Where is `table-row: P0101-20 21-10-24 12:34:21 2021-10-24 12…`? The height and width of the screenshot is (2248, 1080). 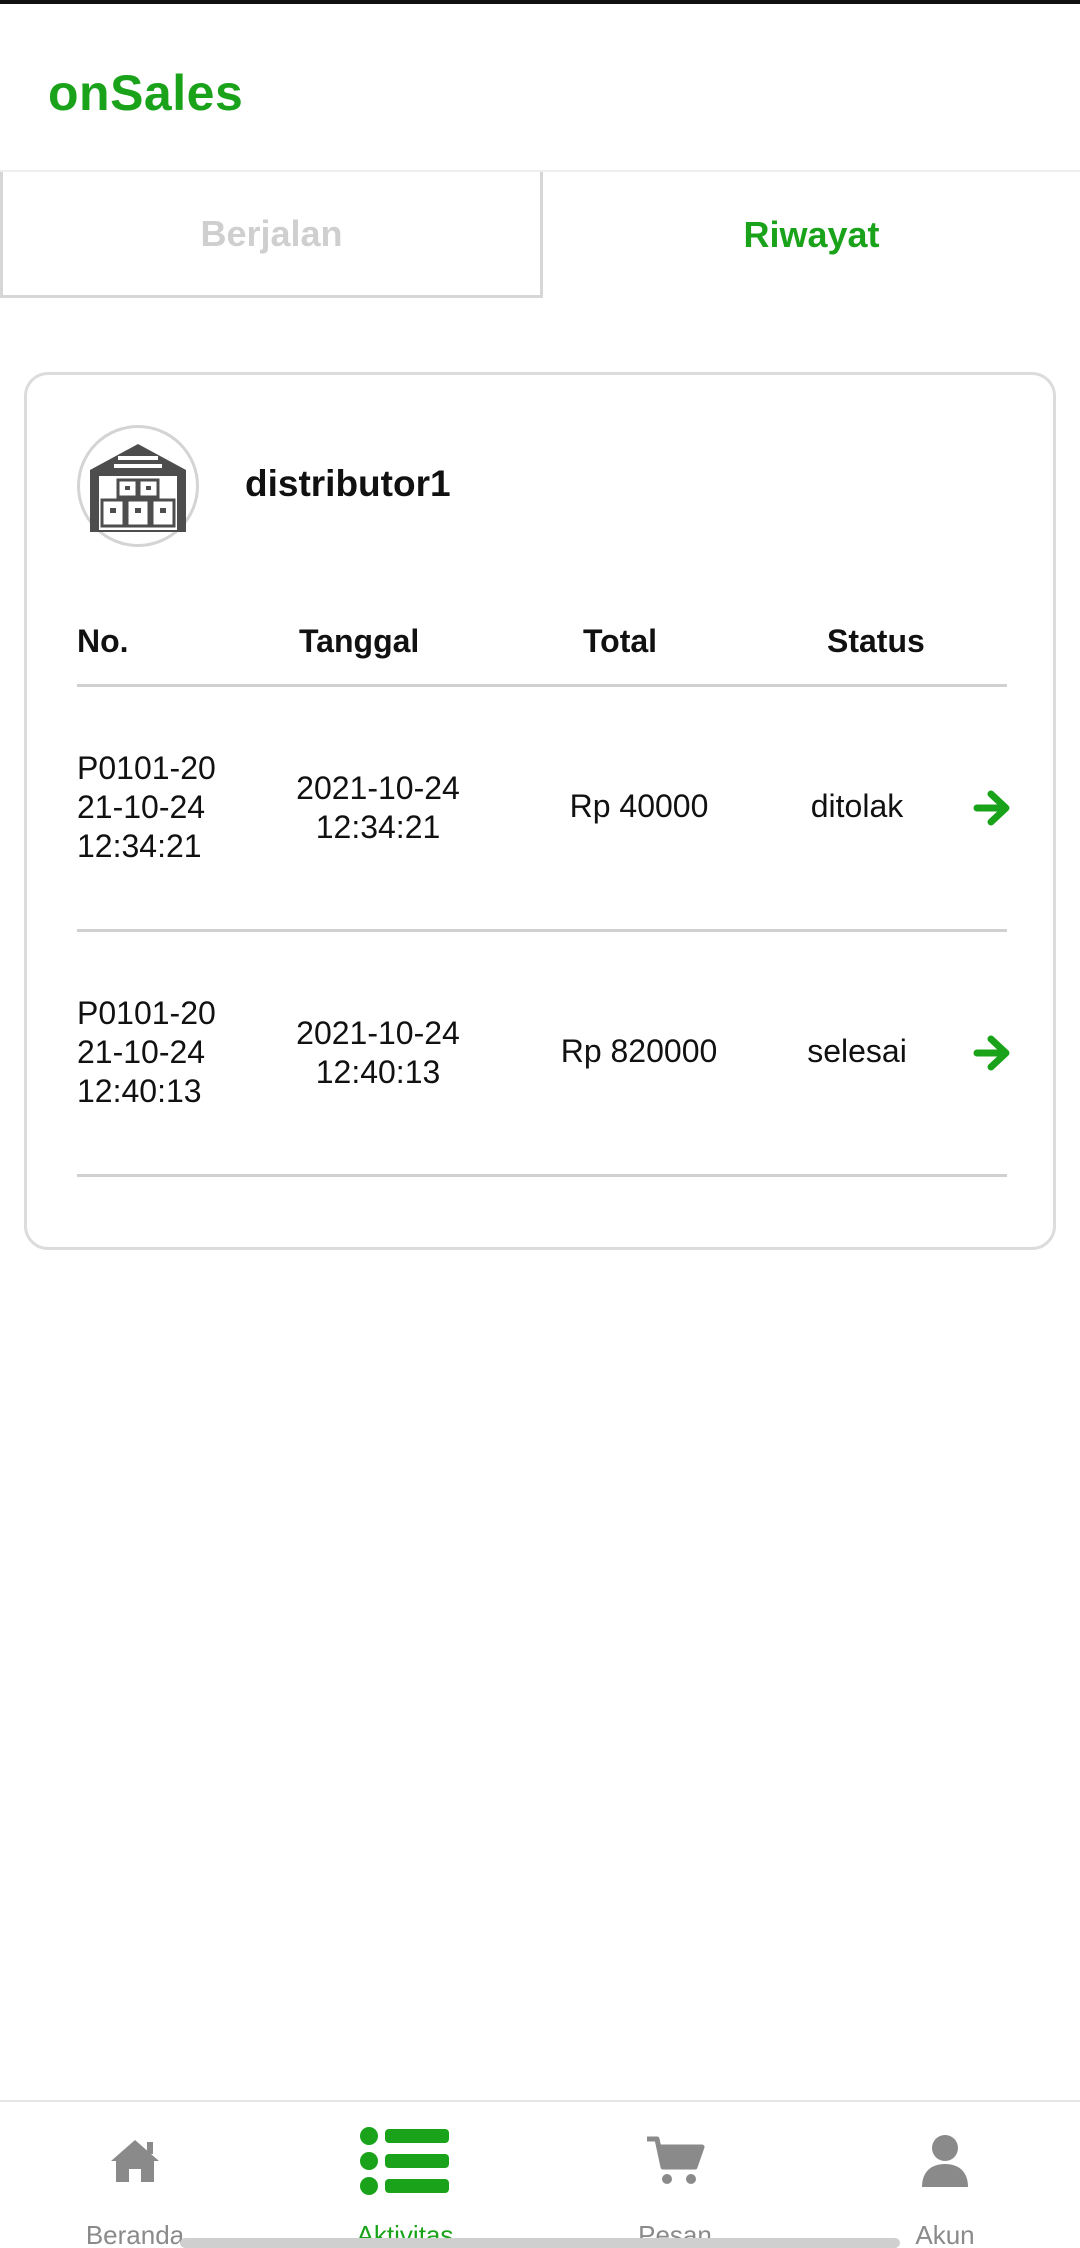
table-row: P0101-20 21-10-24 12:34:21 2021-10-24 12… is located at coordinates (540, 809).